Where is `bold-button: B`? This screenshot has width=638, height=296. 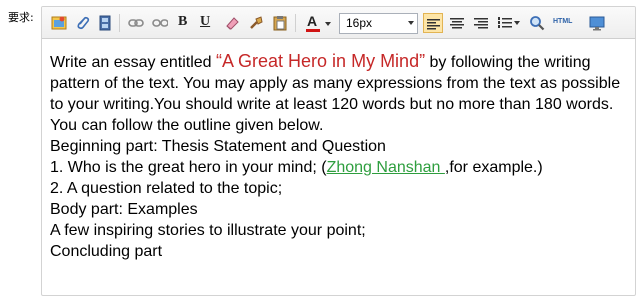
bold-button: B is located at coordinates (182, 22).